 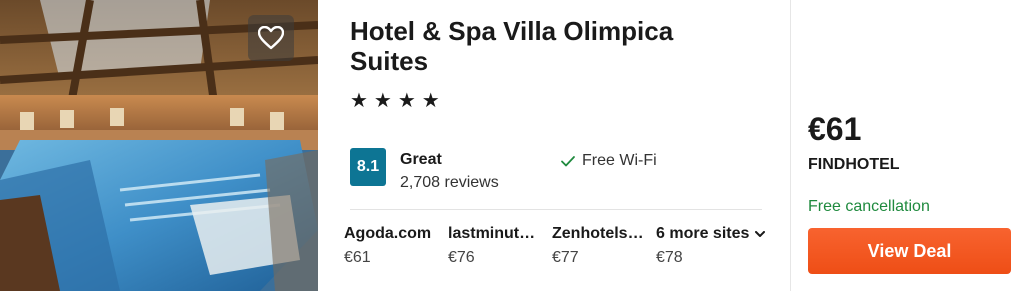 I want to click on amenity-wifi: Free Wi-Fi, so click(x=608, y=161).